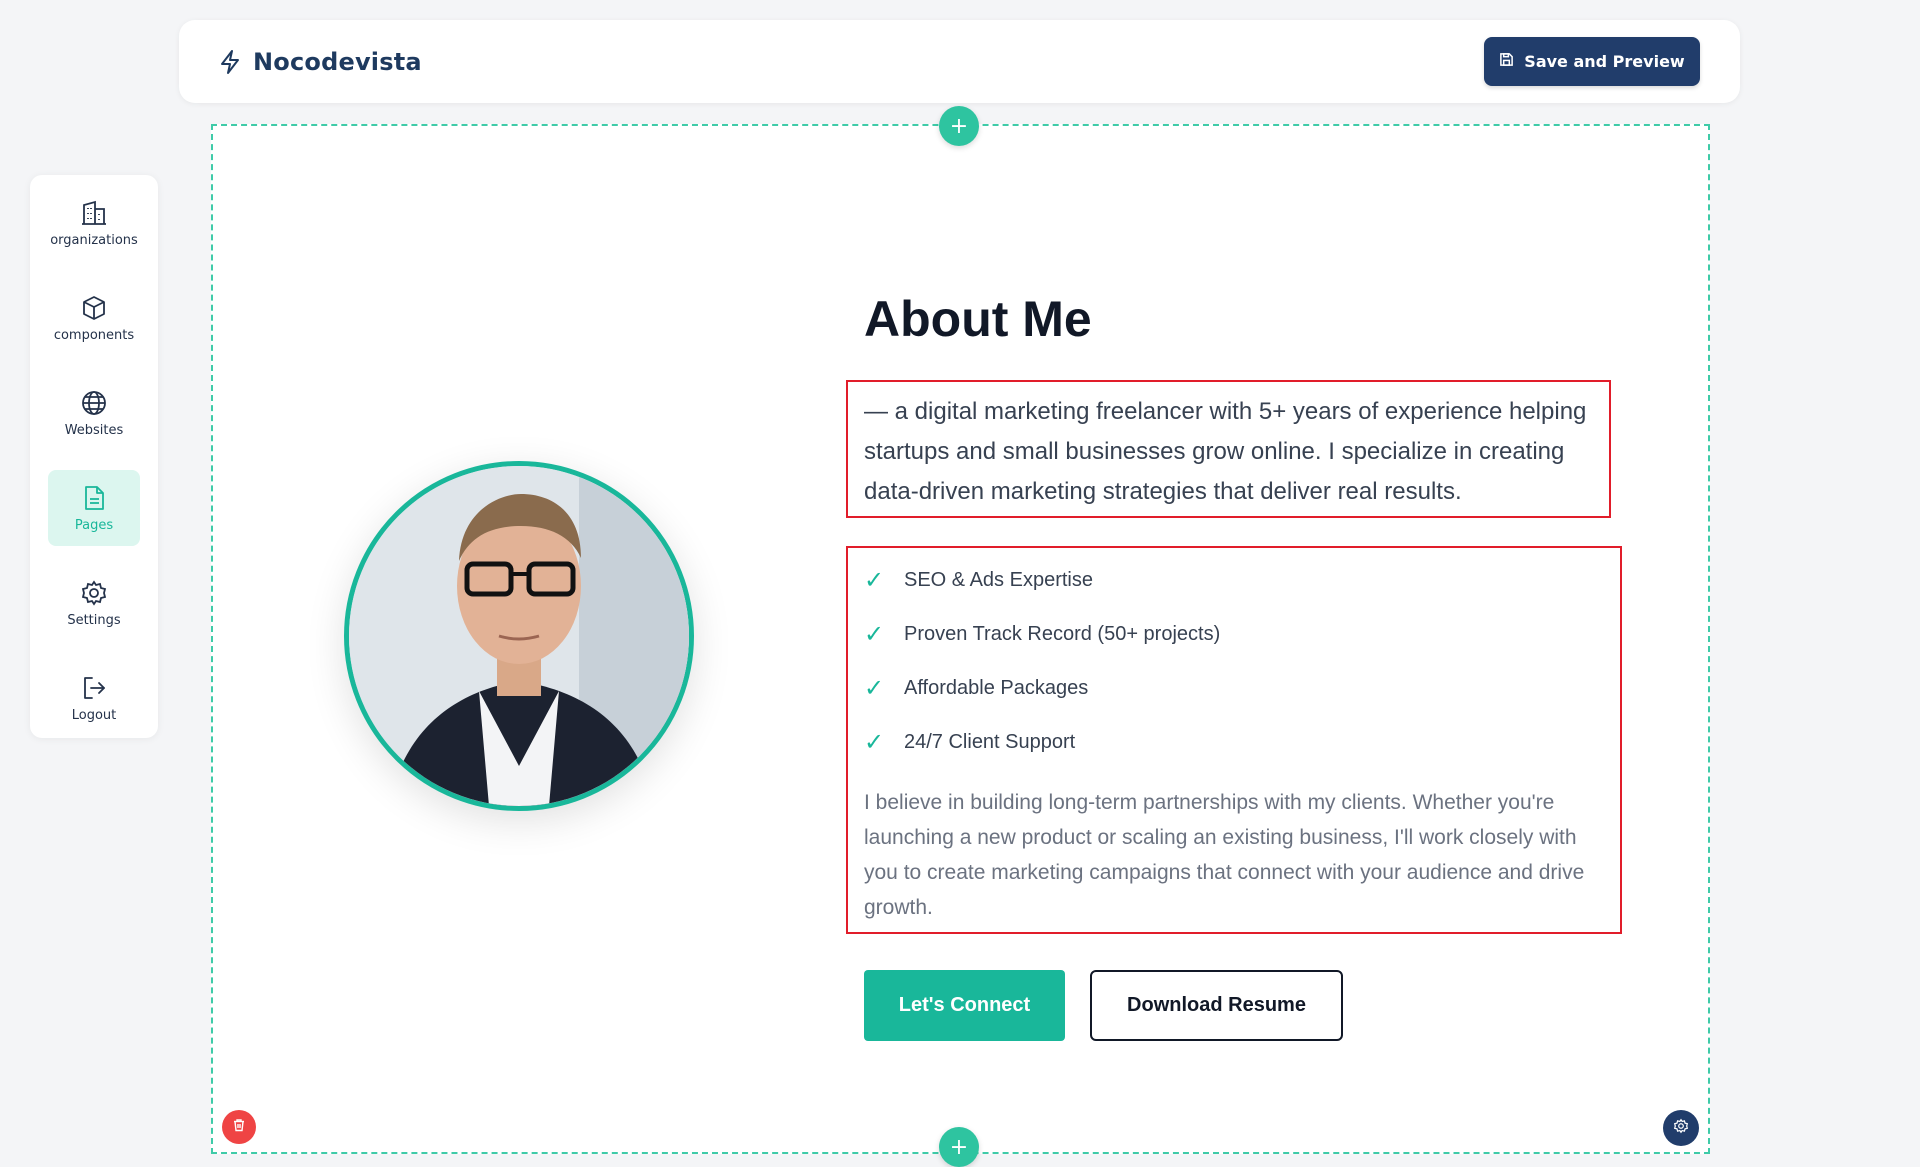 The width and height of the screenshot is (1920, 1167). What do you see at coordinates (989, 742) in the screenshot?
I see `feature-text: 24/7 Client Support` at bounding box center [989, 742].